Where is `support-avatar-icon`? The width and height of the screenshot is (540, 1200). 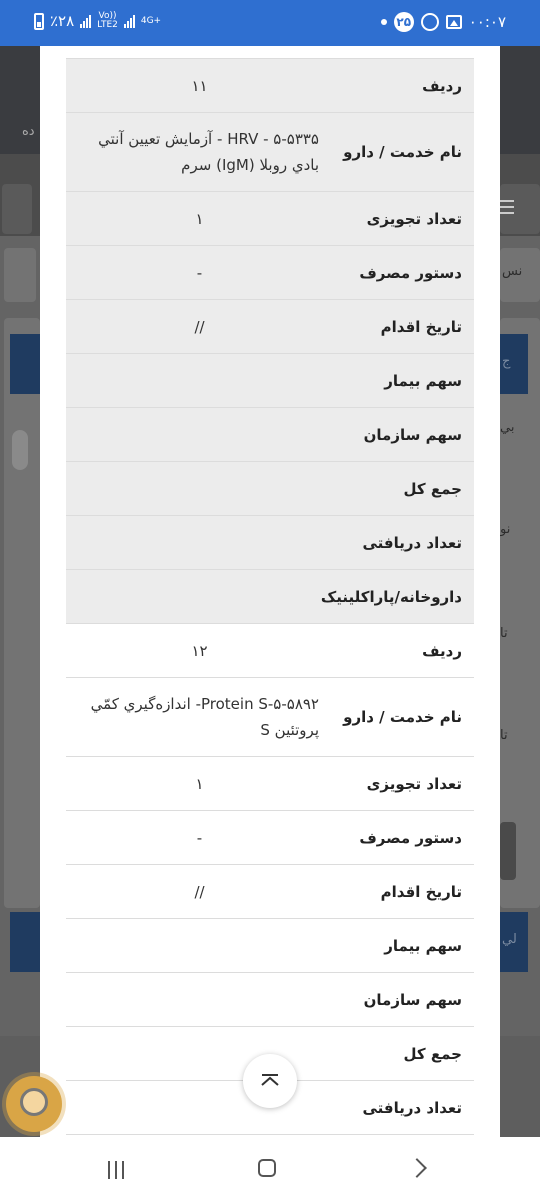 support-avatar-icon is located at coordinates (34, 1102).